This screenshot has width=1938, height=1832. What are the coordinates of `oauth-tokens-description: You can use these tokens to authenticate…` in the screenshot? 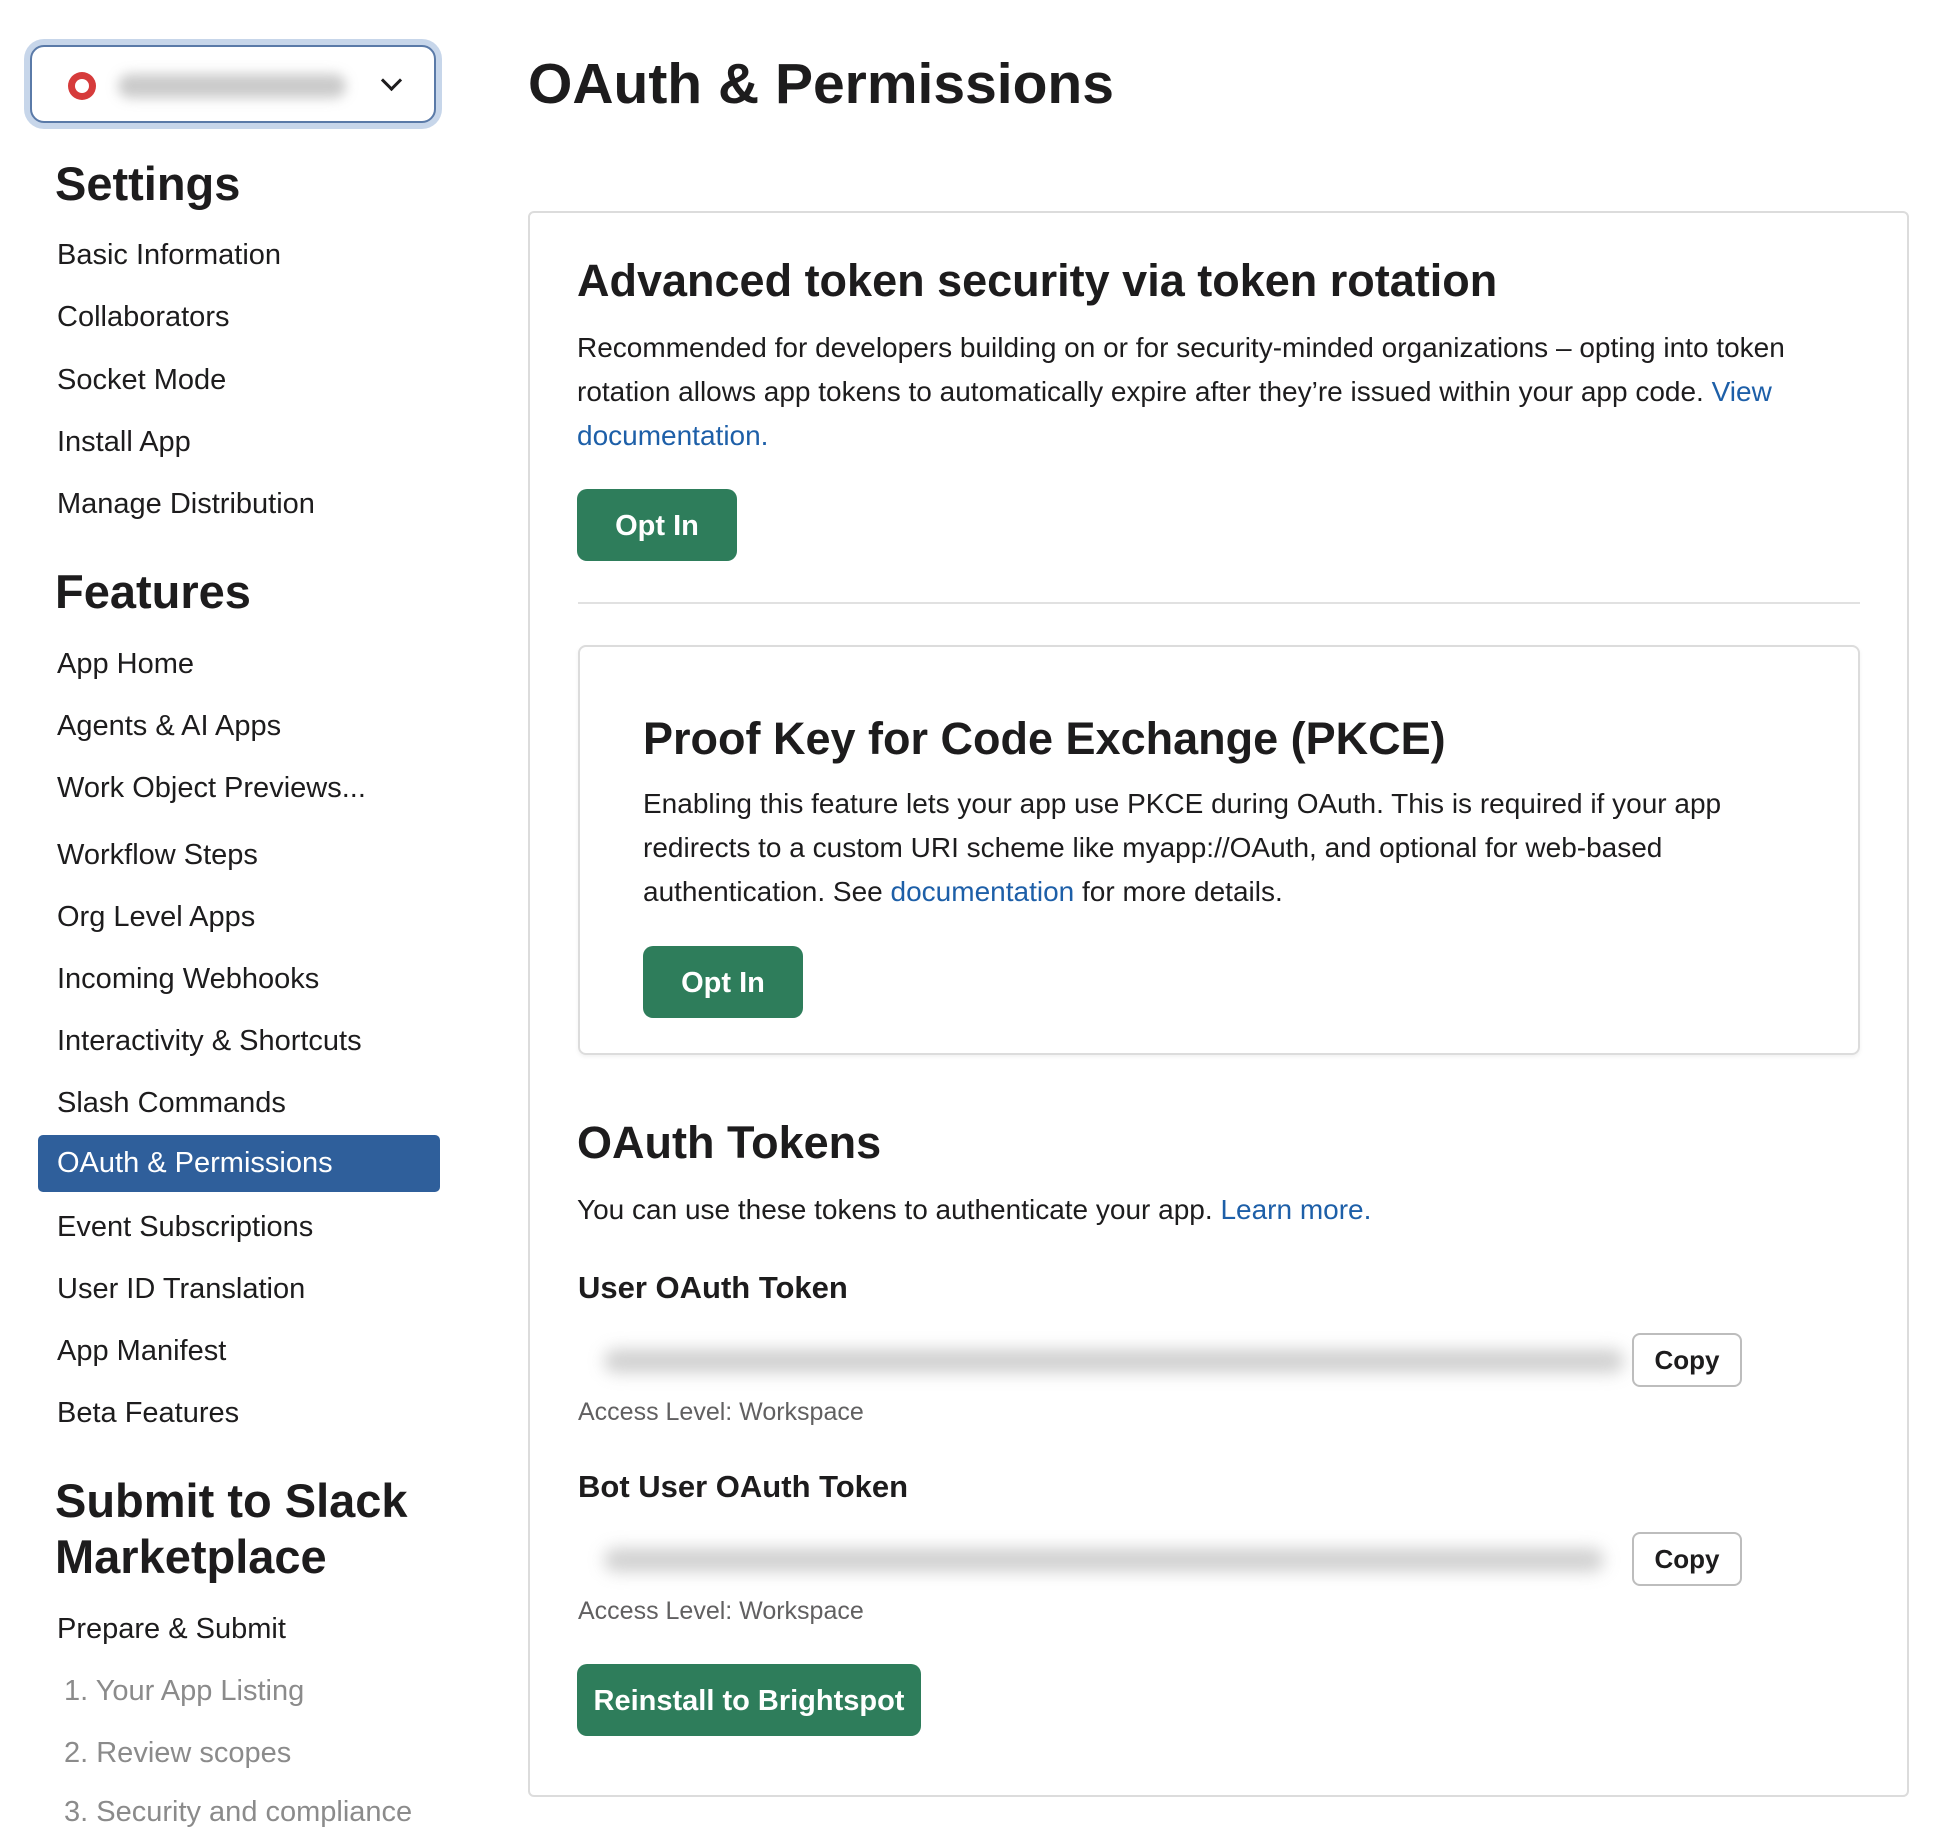 It's located at (1222, 1210).